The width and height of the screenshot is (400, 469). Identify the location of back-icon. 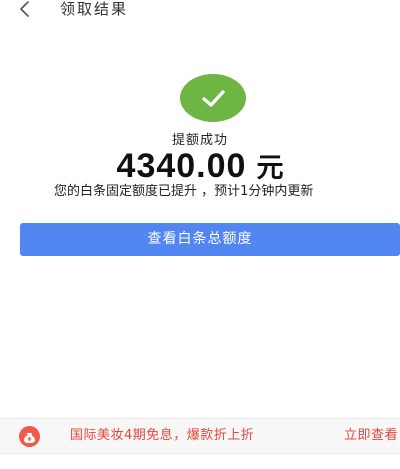
(25, 10).